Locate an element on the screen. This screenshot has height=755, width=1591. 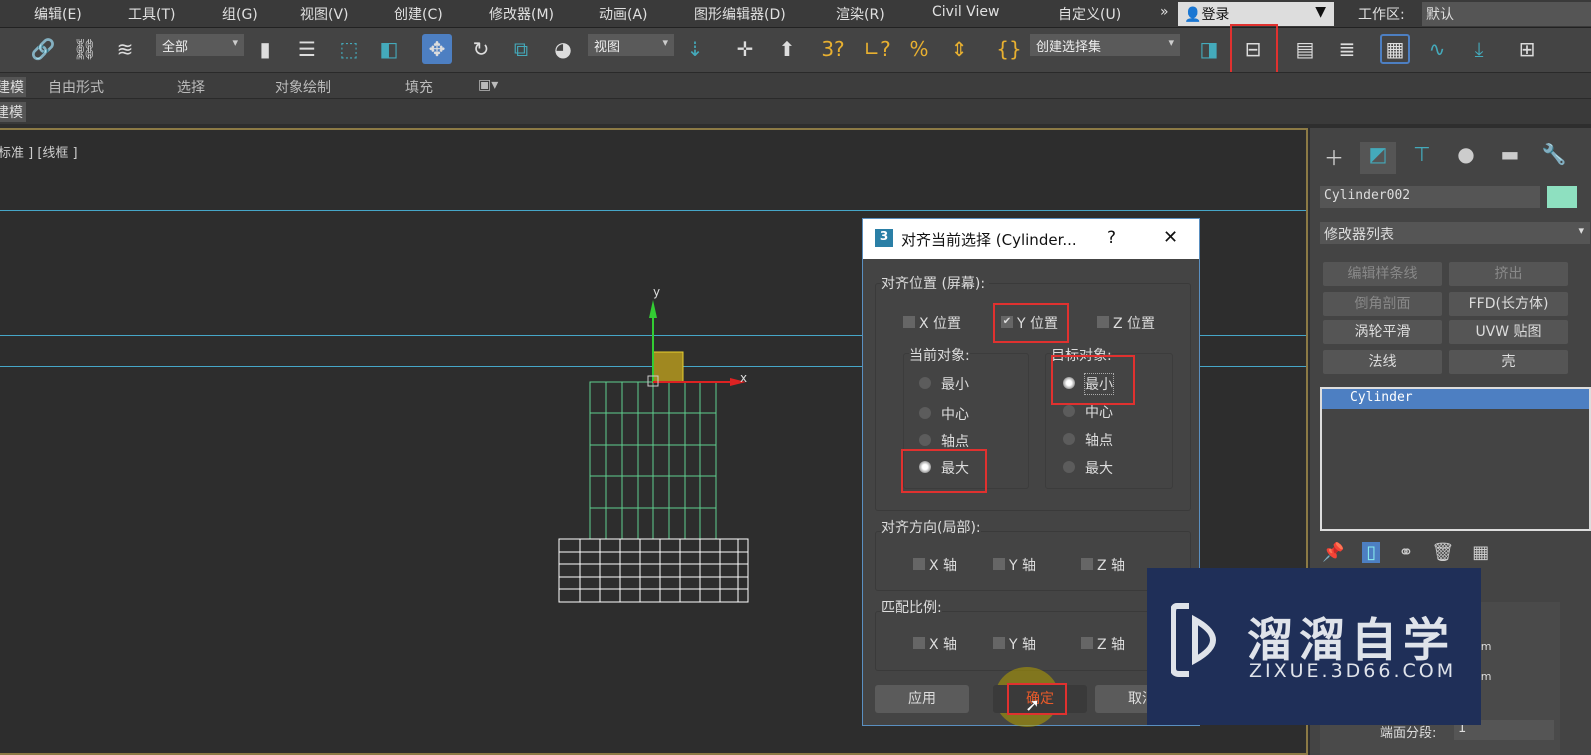
scene-explorer-icon: ▤ is located at coordinates (1305, 49).